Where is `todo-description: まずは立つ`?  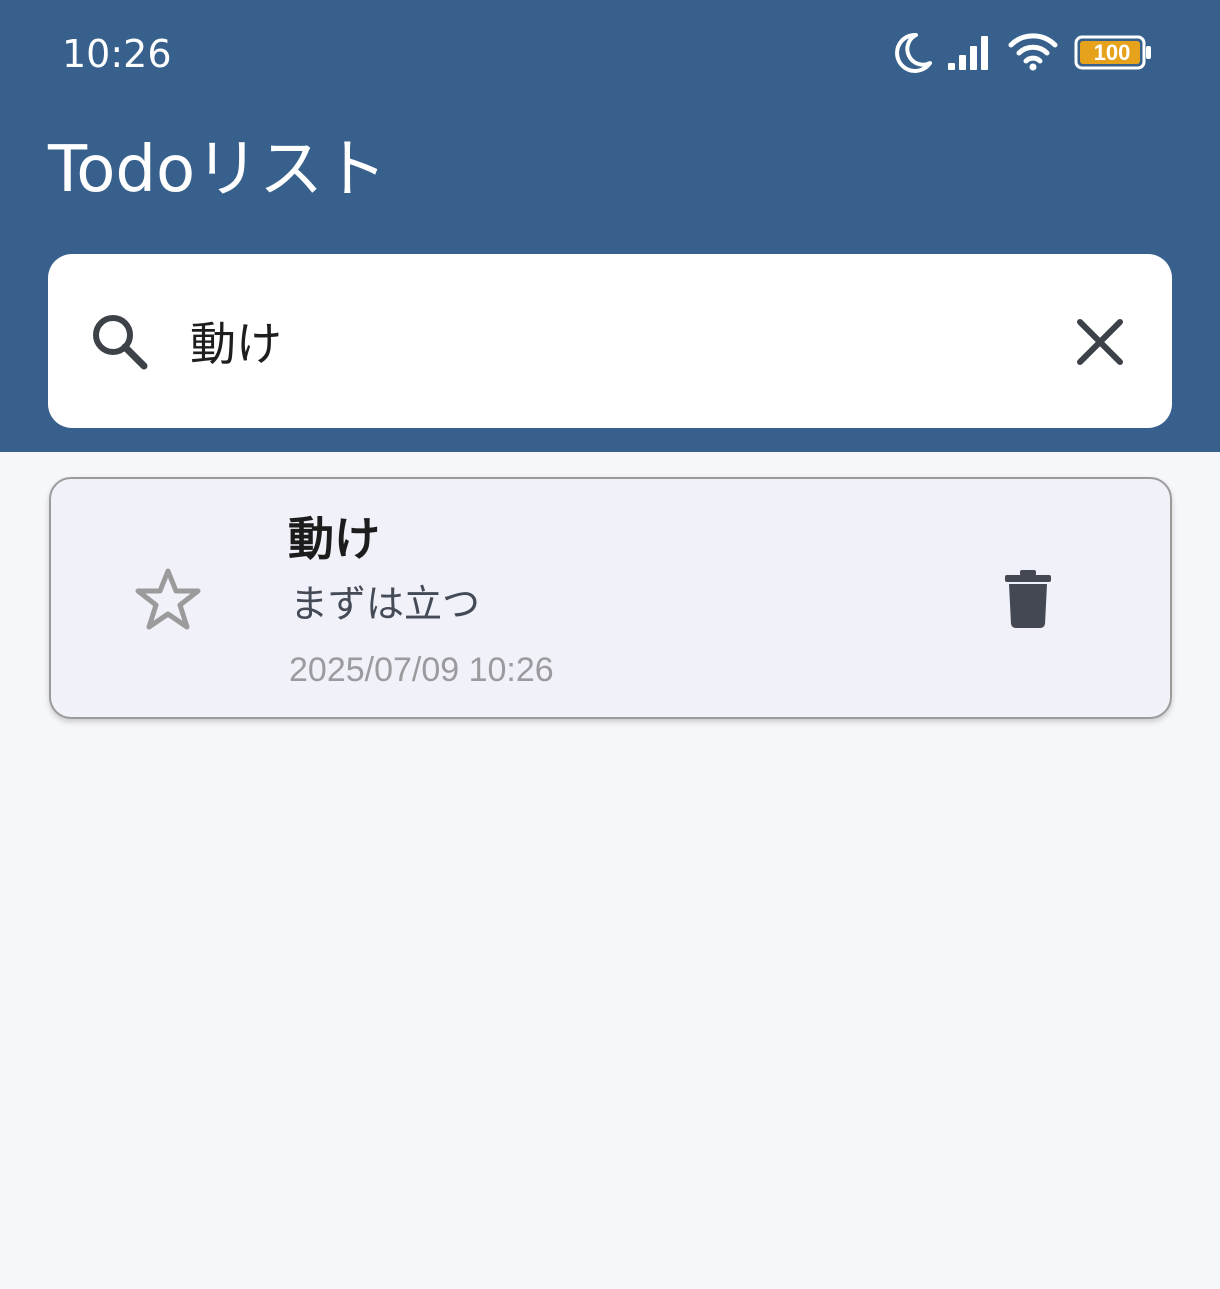 todo-description: まずは立つ is located at coordinates (385, 604).